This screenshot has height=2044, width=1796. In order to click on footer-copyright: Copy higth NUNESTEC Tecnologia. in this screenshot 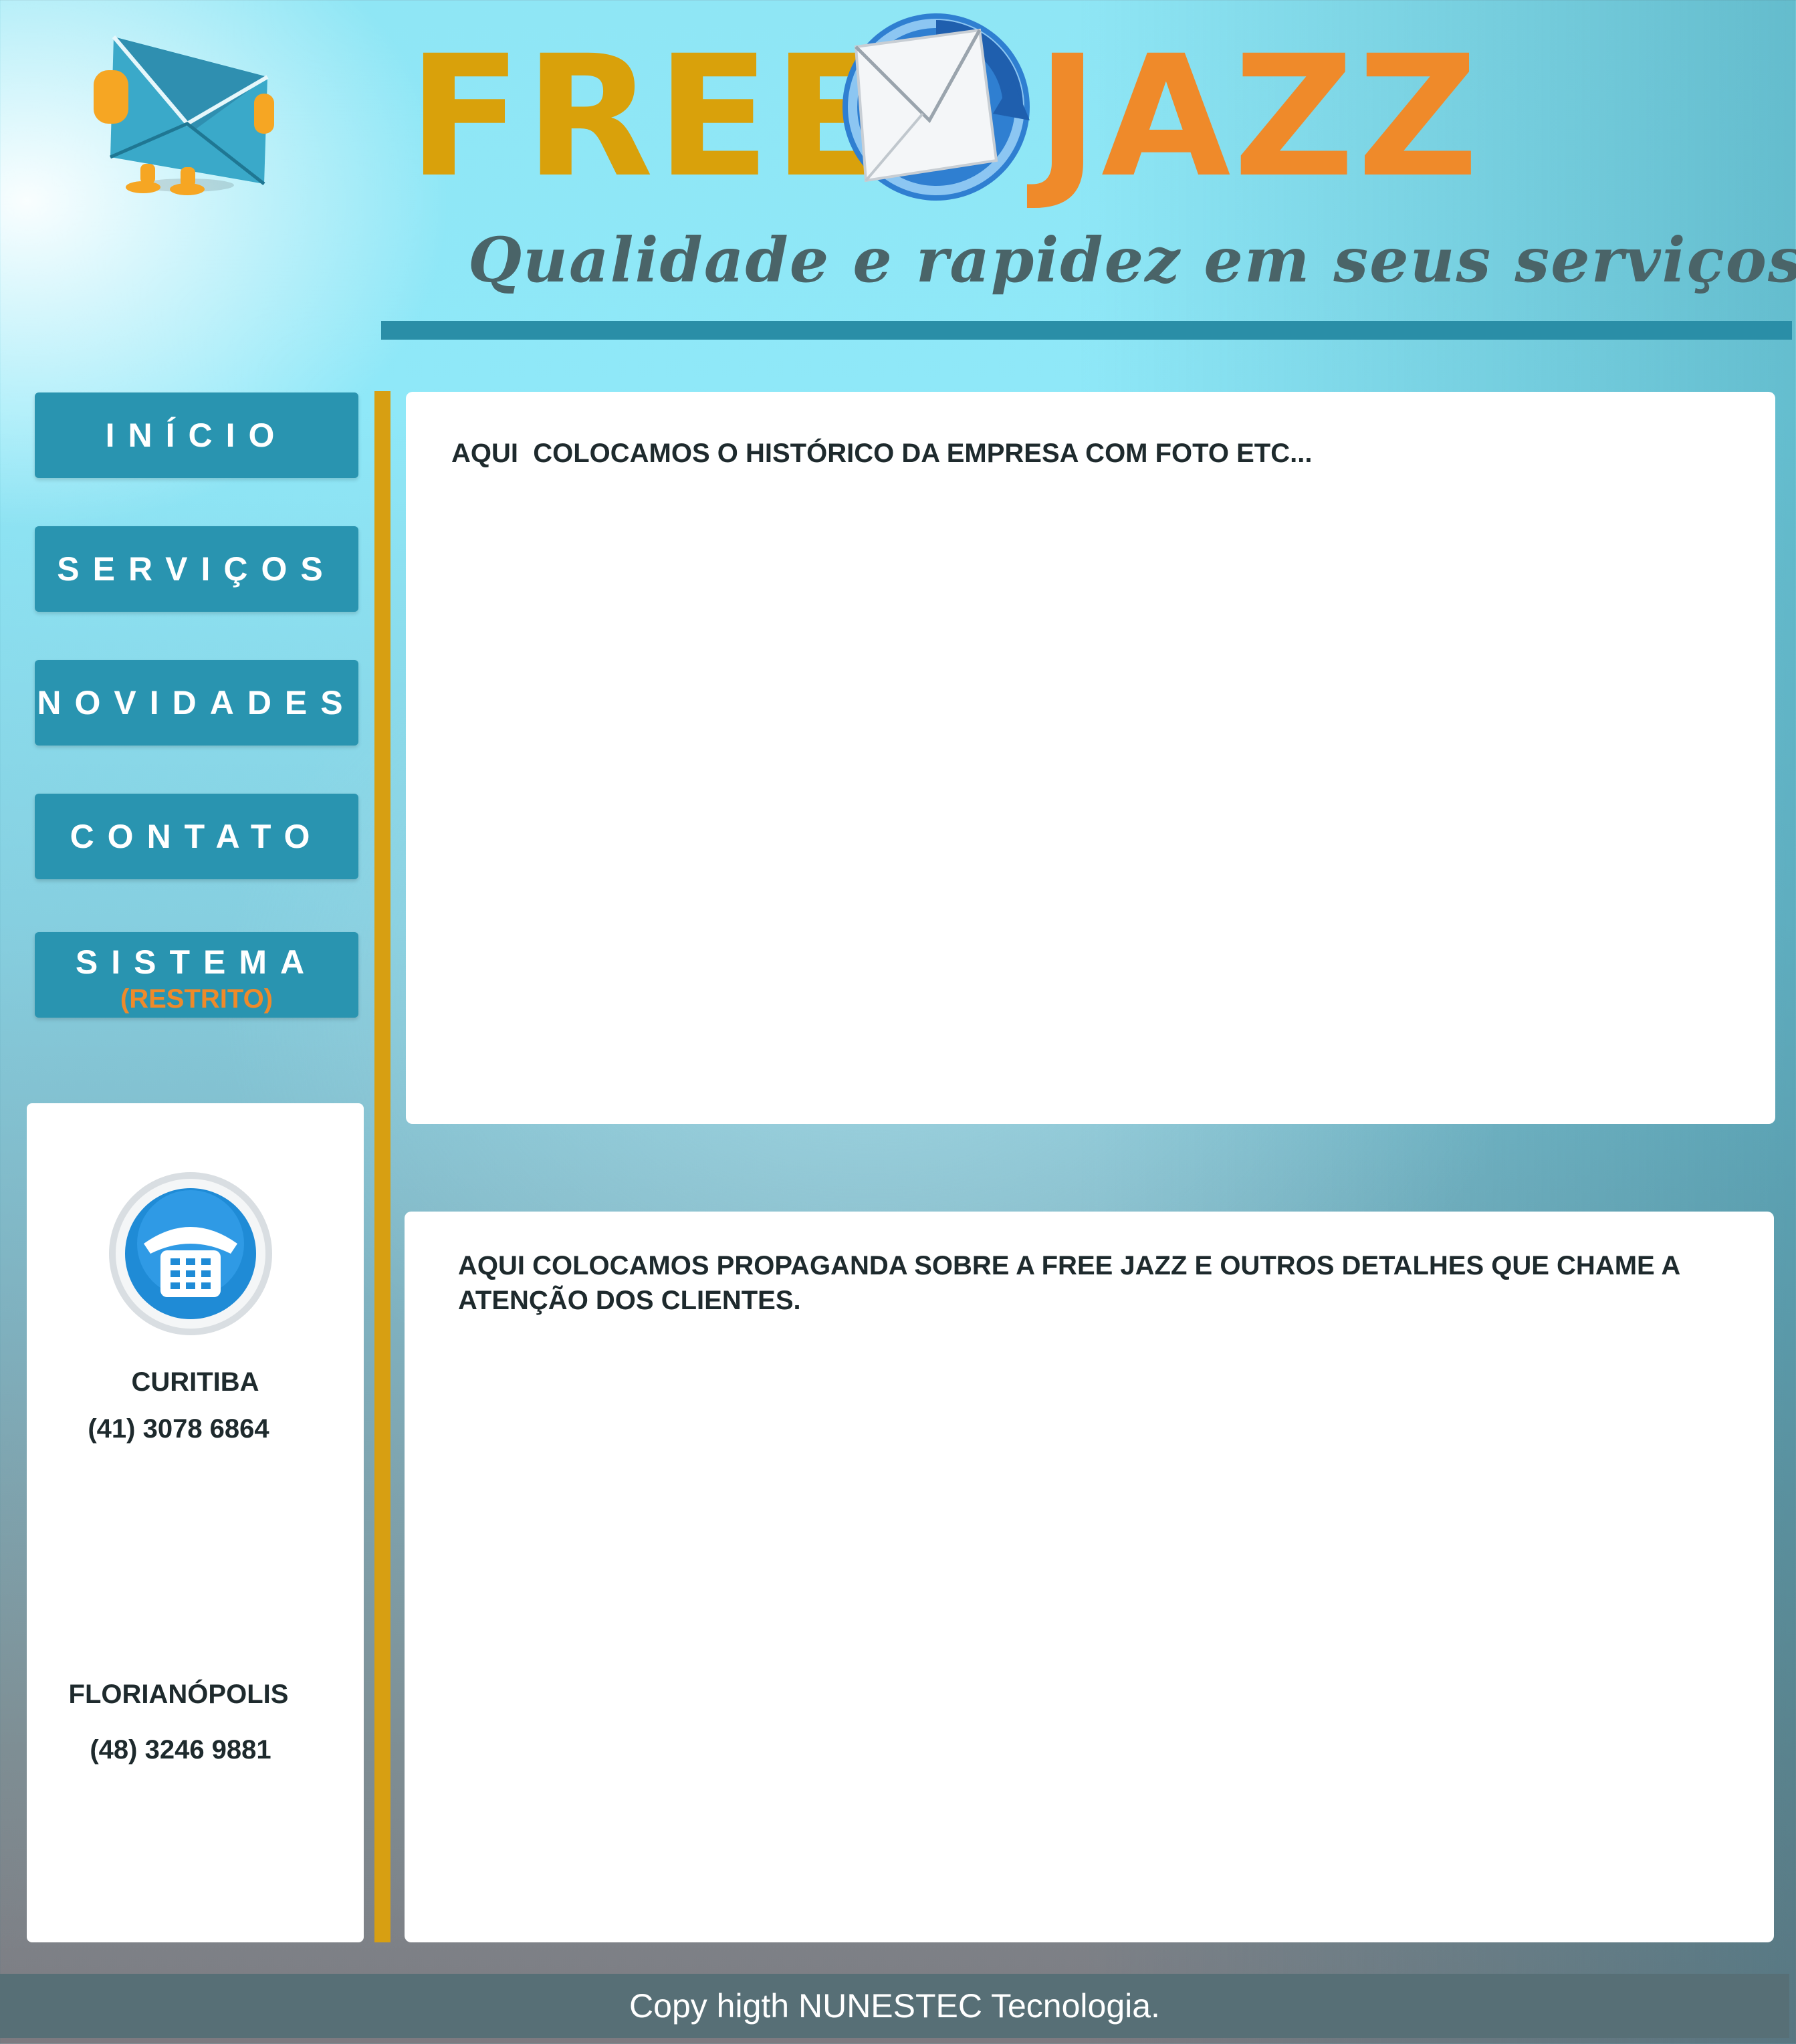, I will do `click(894, 2006)`.